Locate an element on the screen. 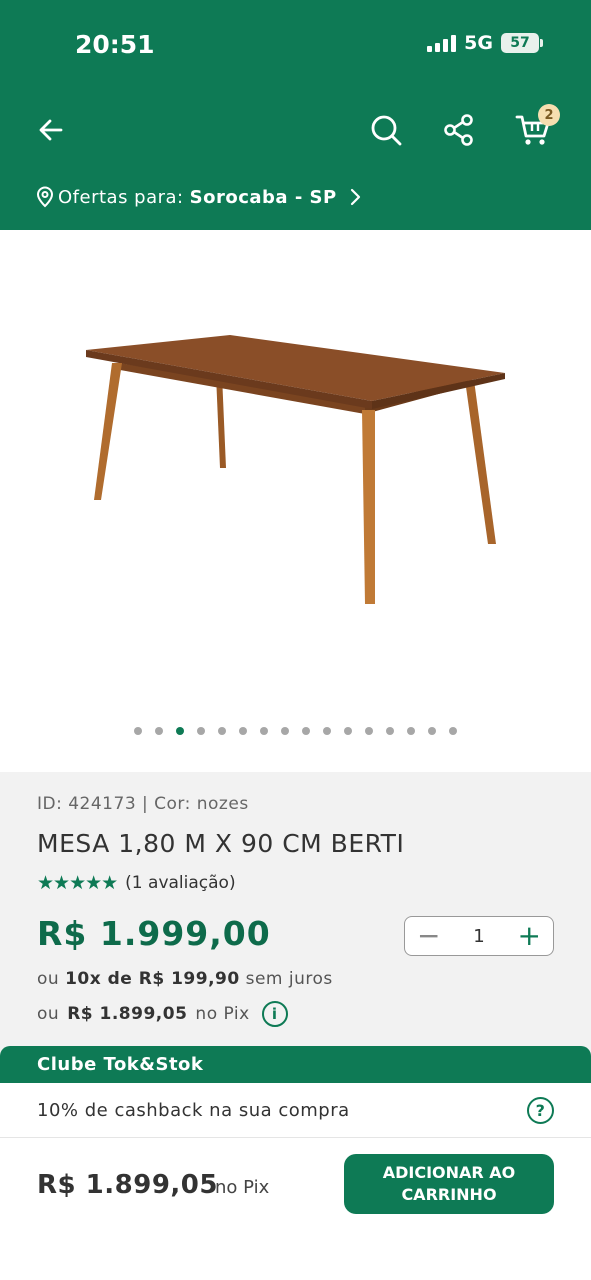 This screenshot has width=591, height=1280. battery-level: 57 is located at coordinates (520, 43).